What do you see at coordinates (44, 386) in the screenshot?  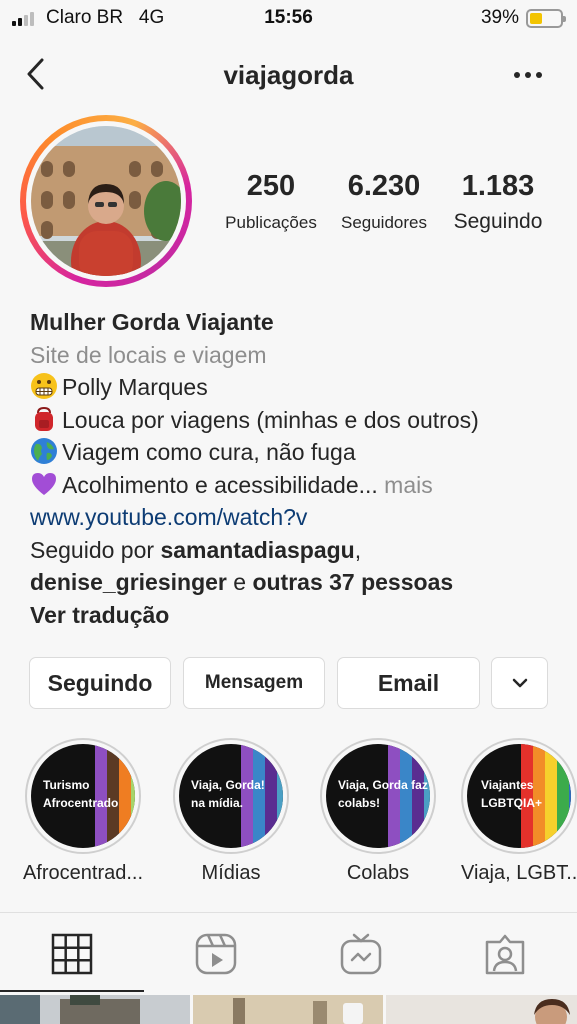 I see `grimacing-face-icon` at bounding box center [44, 386].